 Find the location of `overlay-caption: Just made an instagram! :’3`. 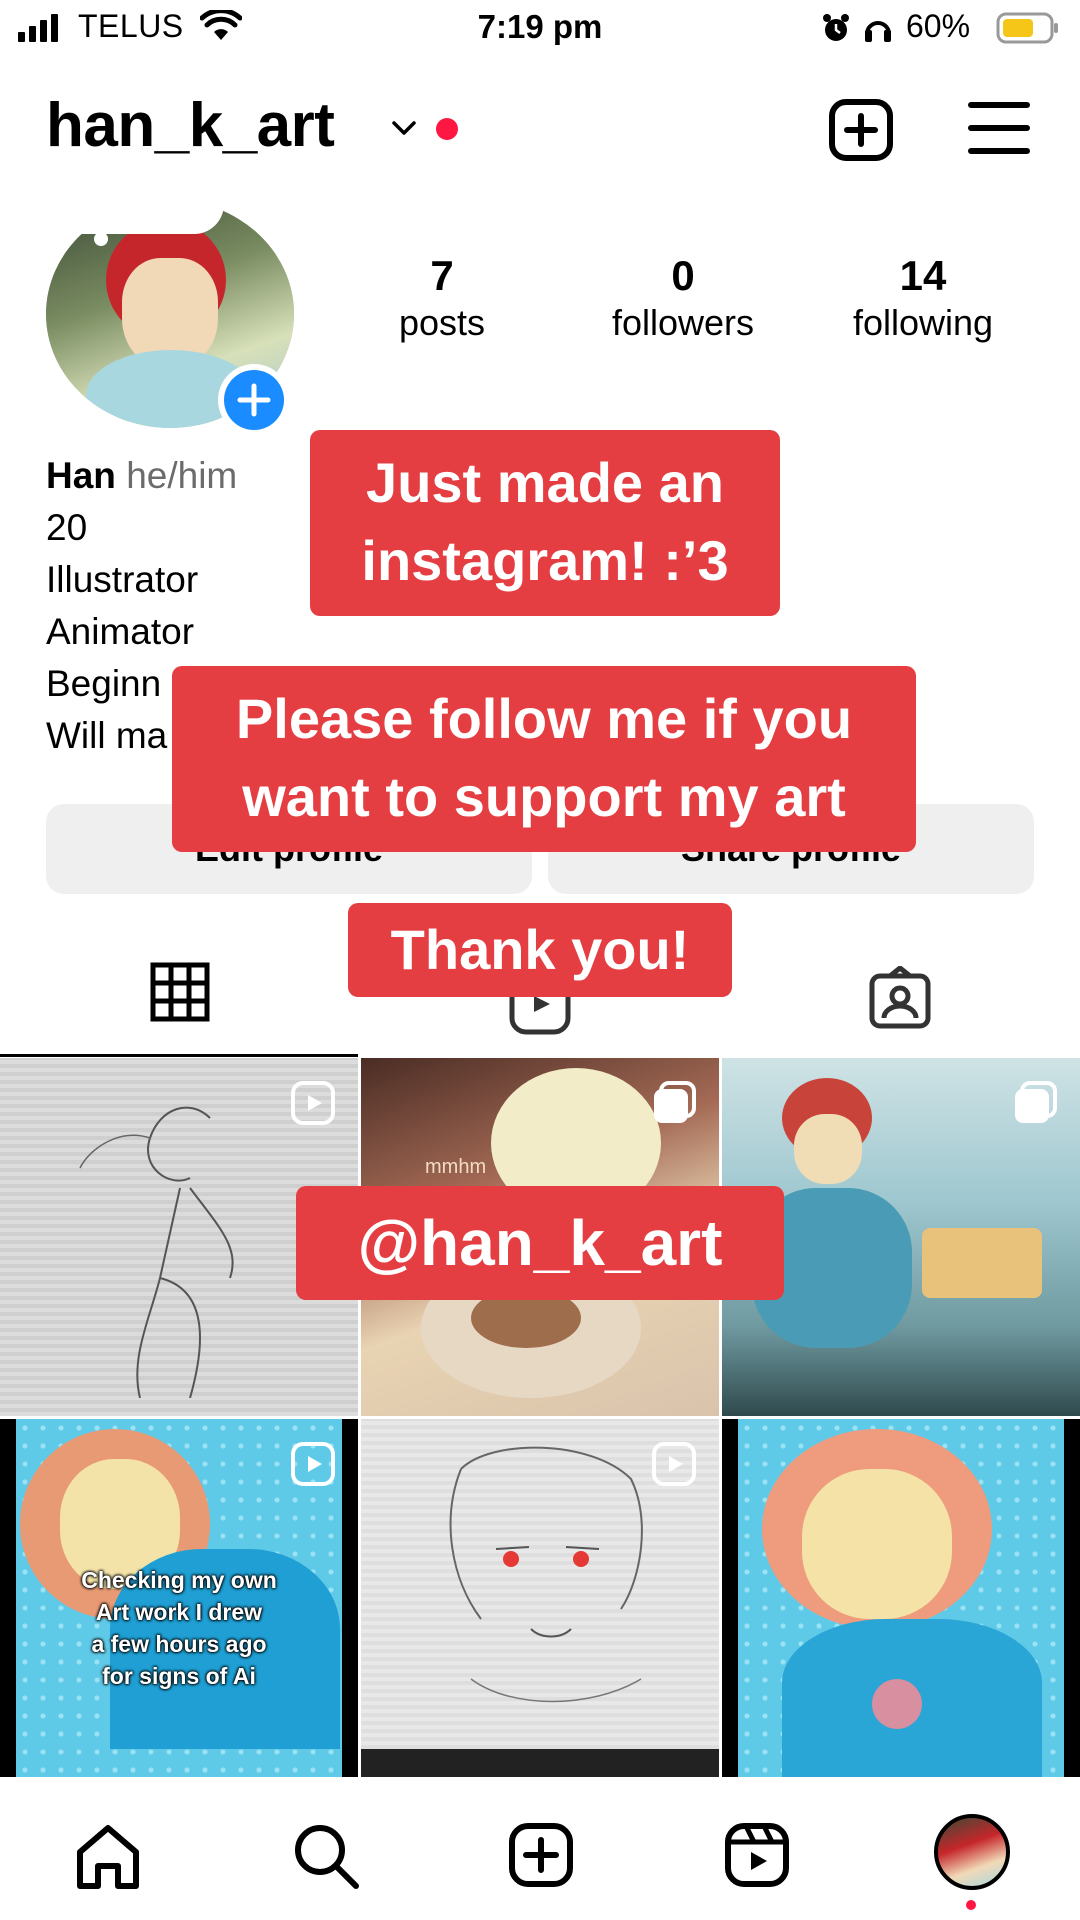

overlay-caption: Just made an instagram! :’3 is located at coordinates (545, 523).